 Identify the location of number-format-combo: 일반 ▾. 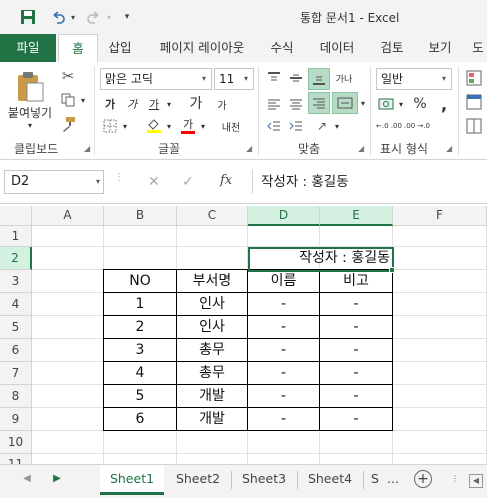
(414, 79).